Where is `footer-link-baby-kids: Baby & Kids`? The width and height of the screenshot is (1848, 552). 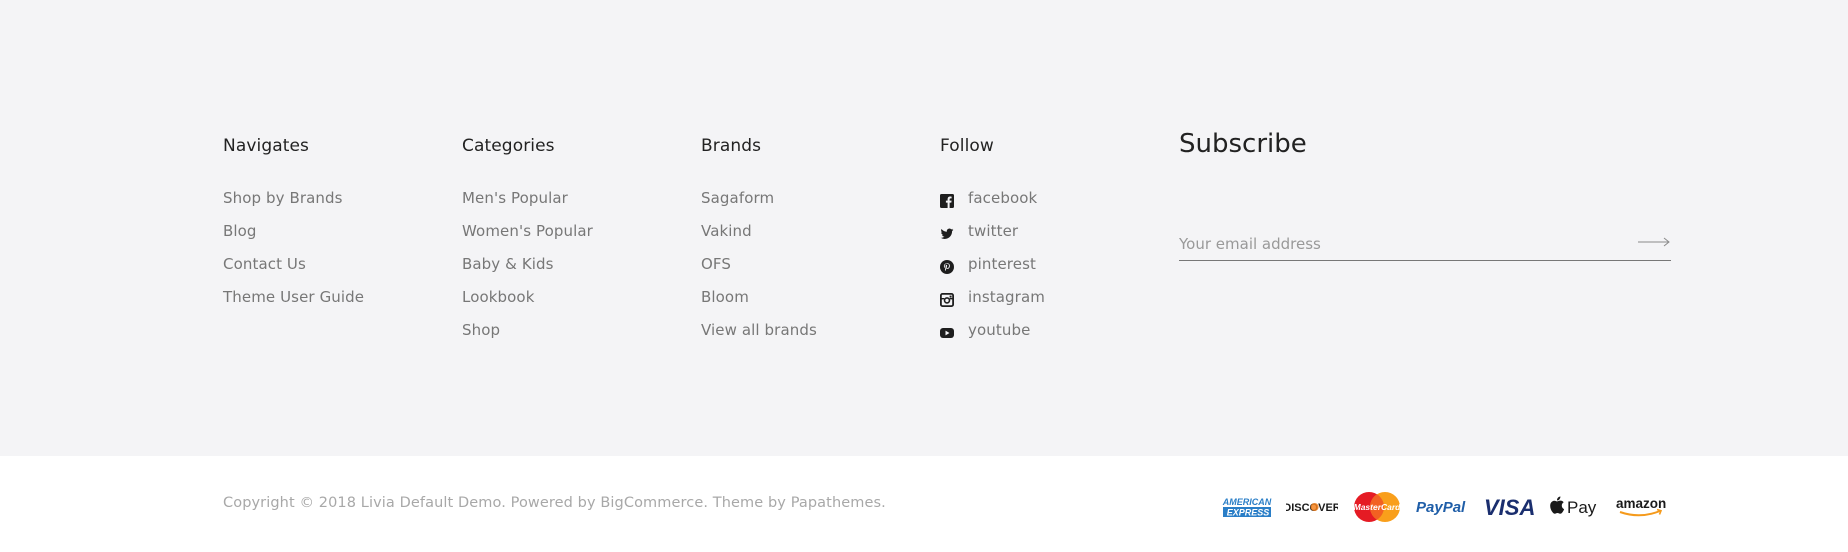 footer-link-baby-kids: Baby & Kids is located at coordinates (527, 268).